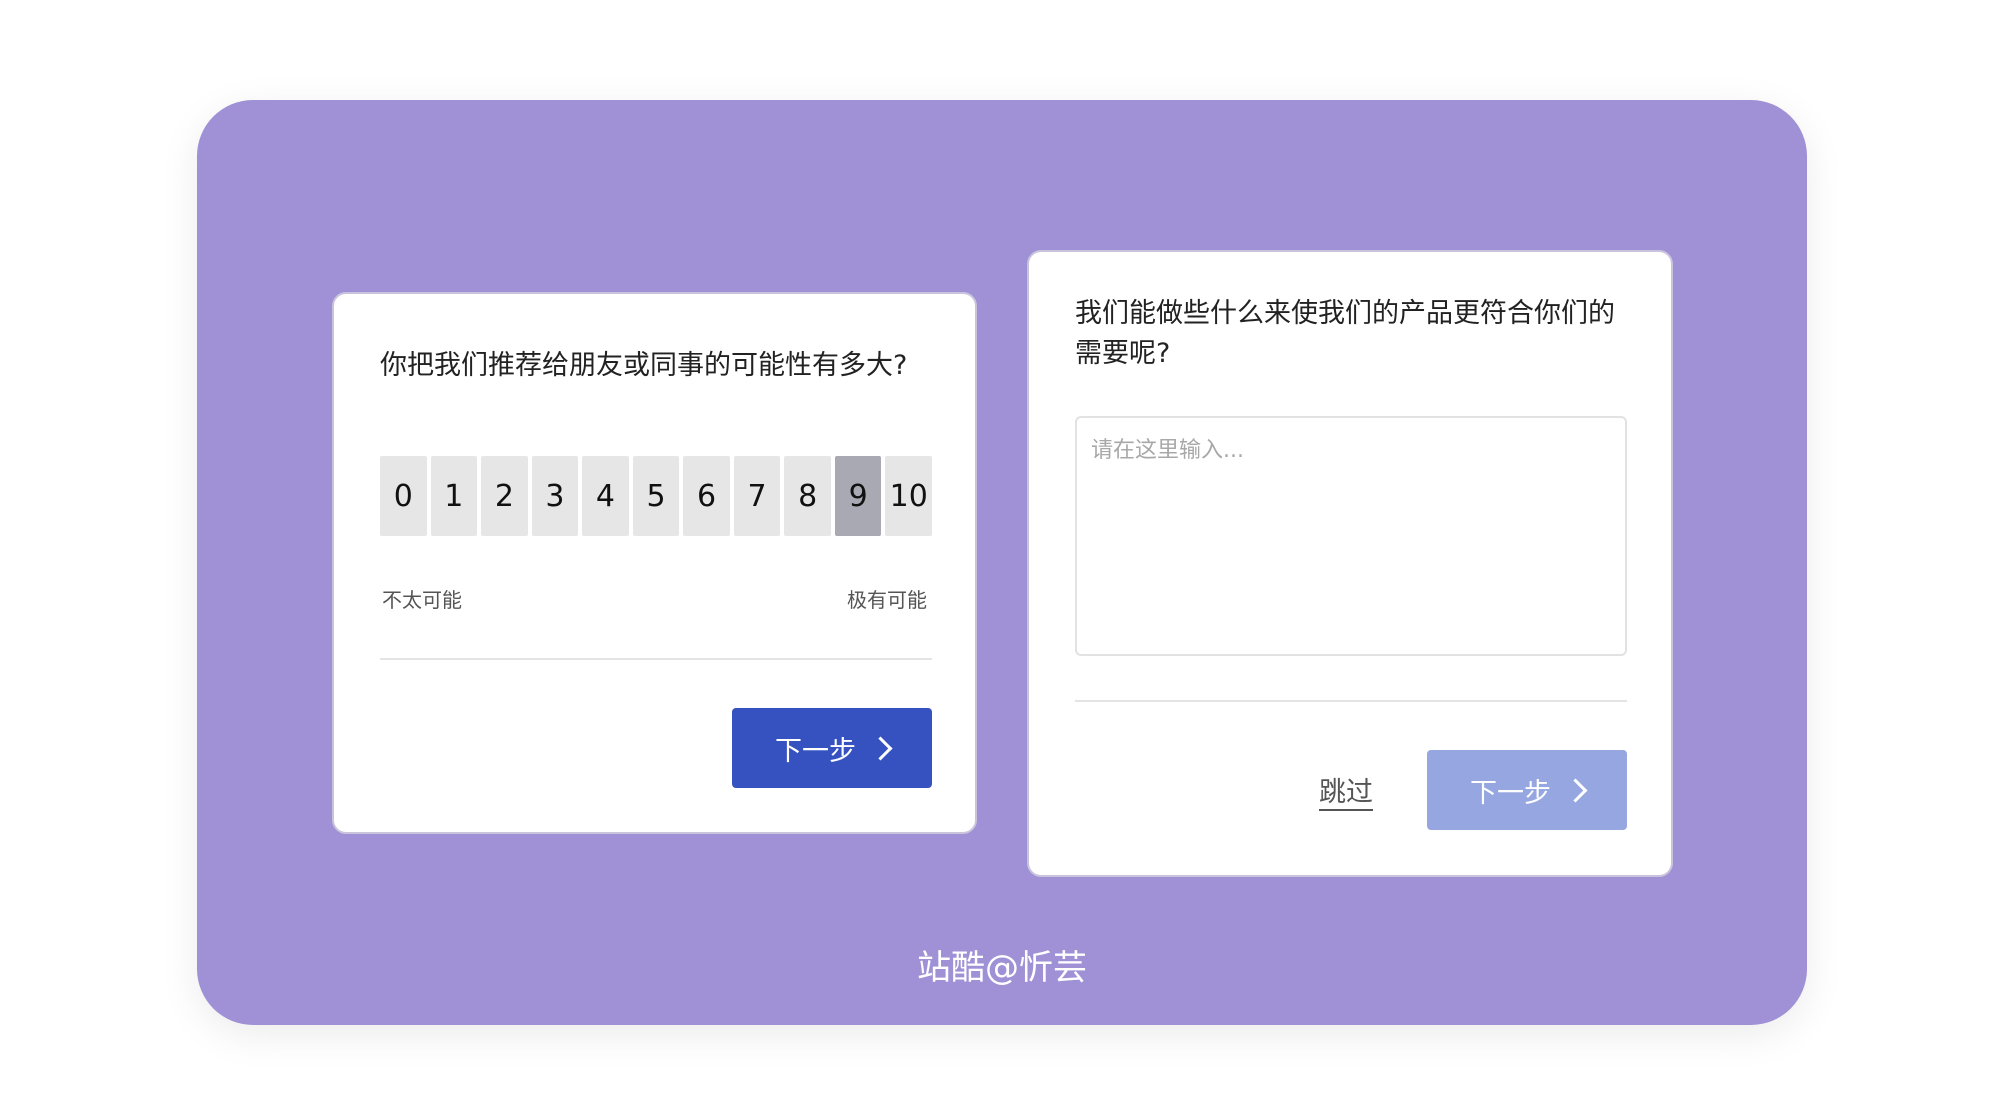 This screenshot has height=1118, width=2000. I want to click on scale-option-9: 9, so click(858, 496).